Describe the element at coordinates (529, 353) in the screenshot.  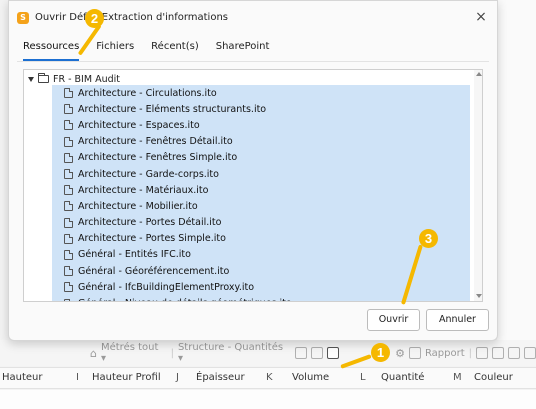
I see `panel-icon` at that location.